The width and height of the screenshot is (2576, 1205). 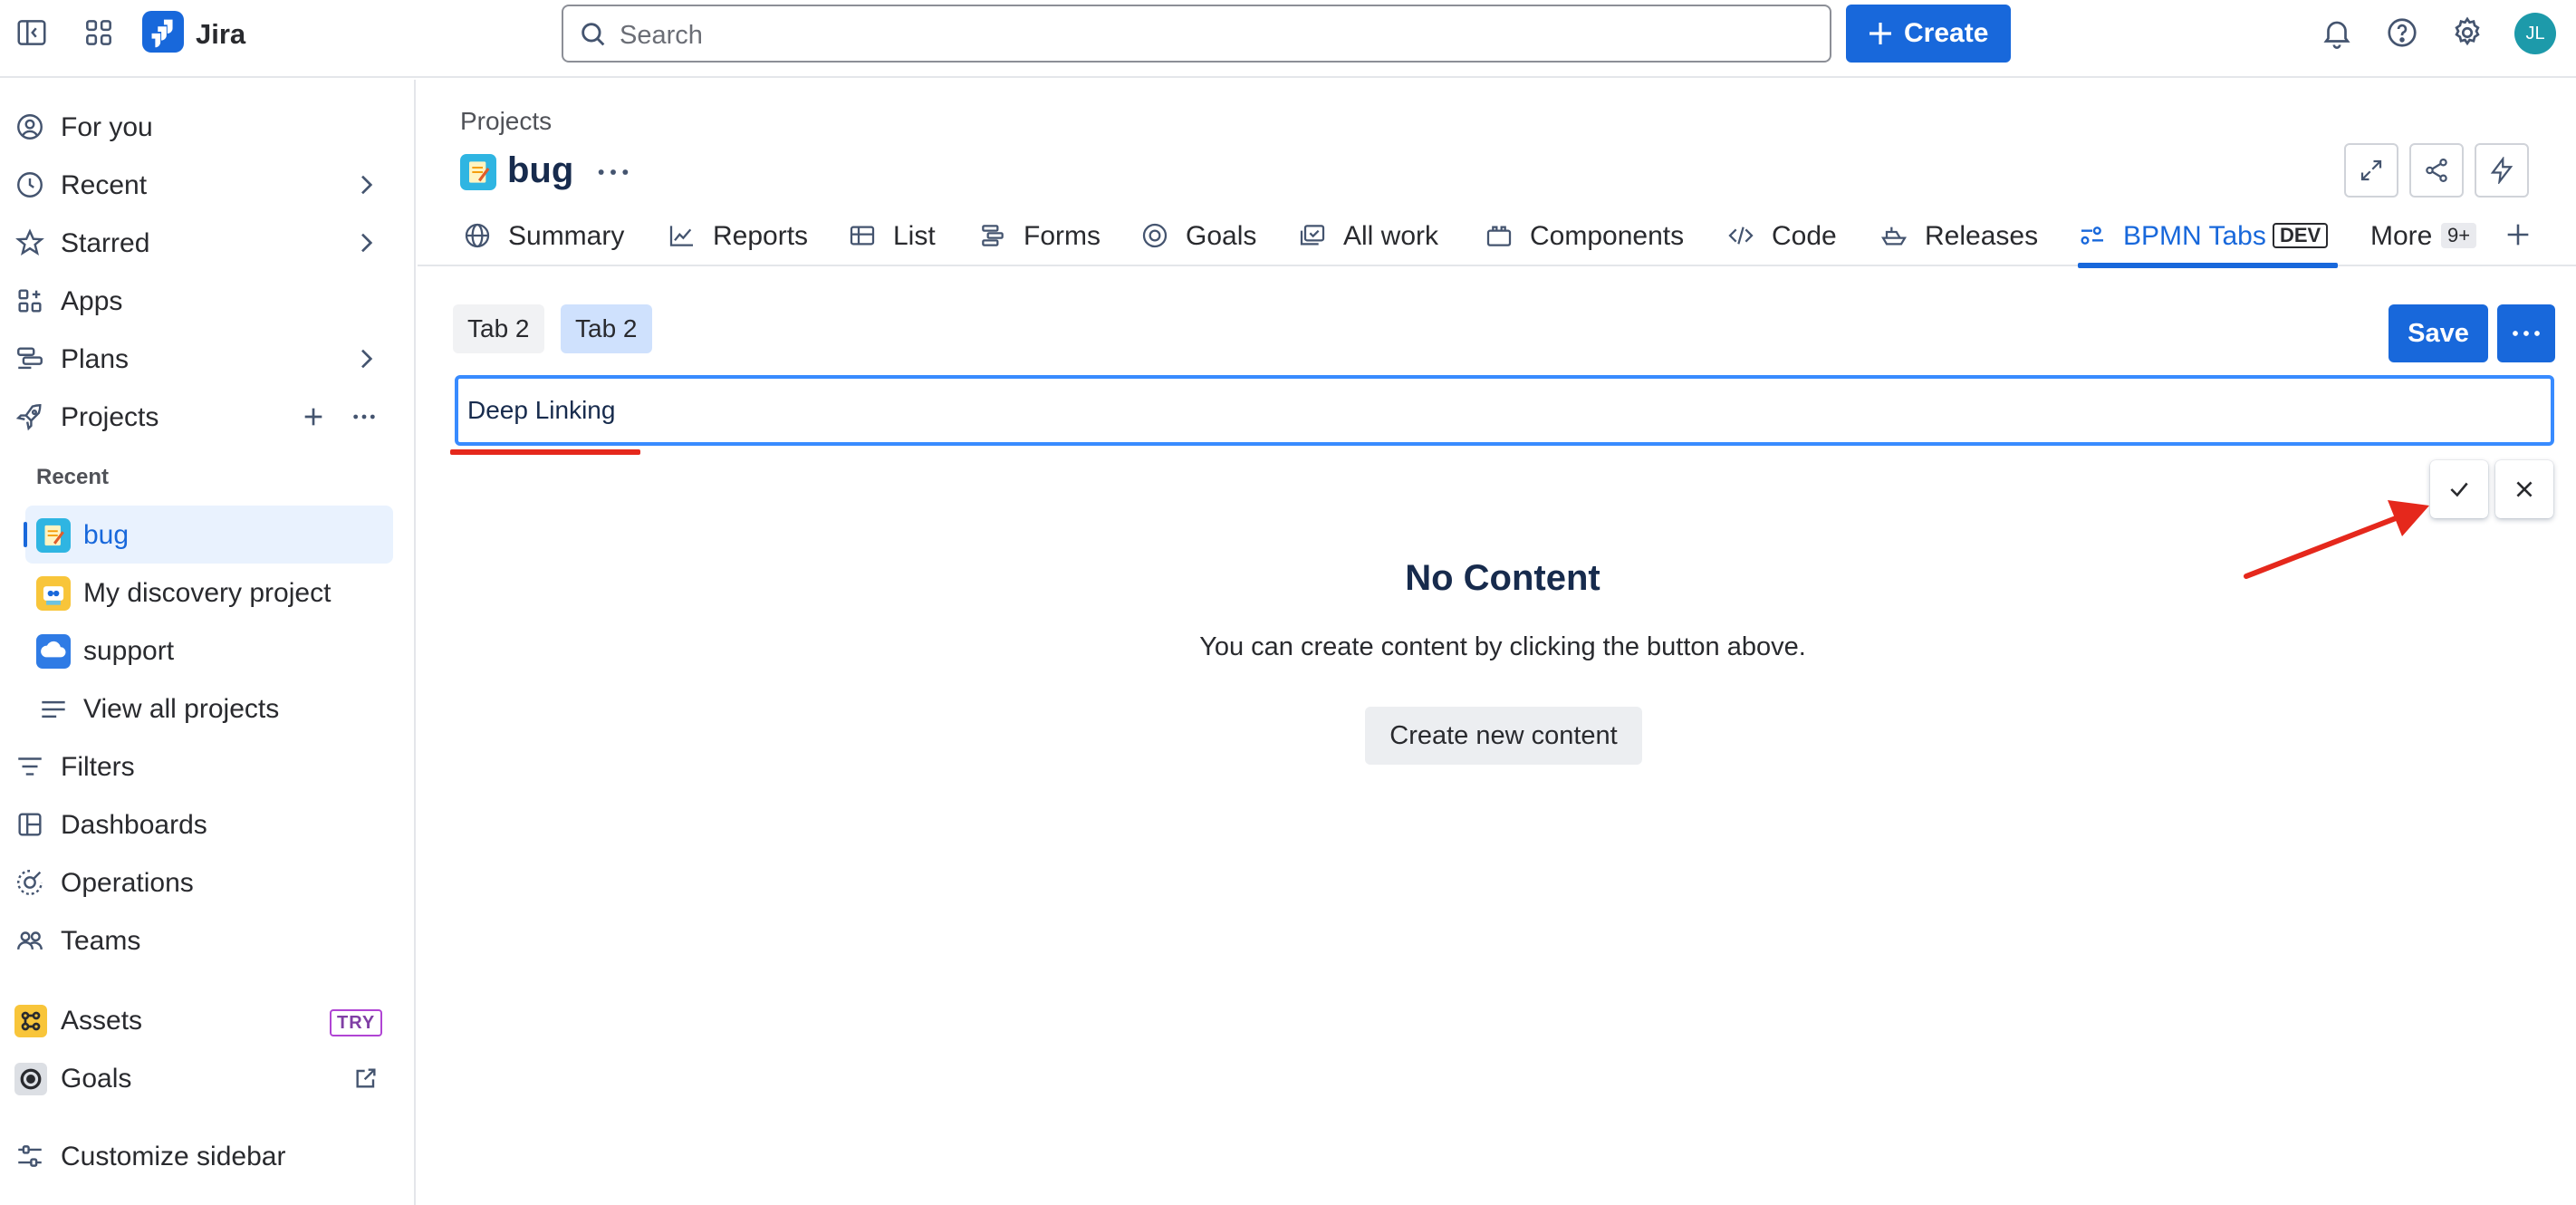 What do you see at coordinates (95, 359) in the screenshot?
I see `sidebar-item-label: Plans` at bounding box center [95, 359].